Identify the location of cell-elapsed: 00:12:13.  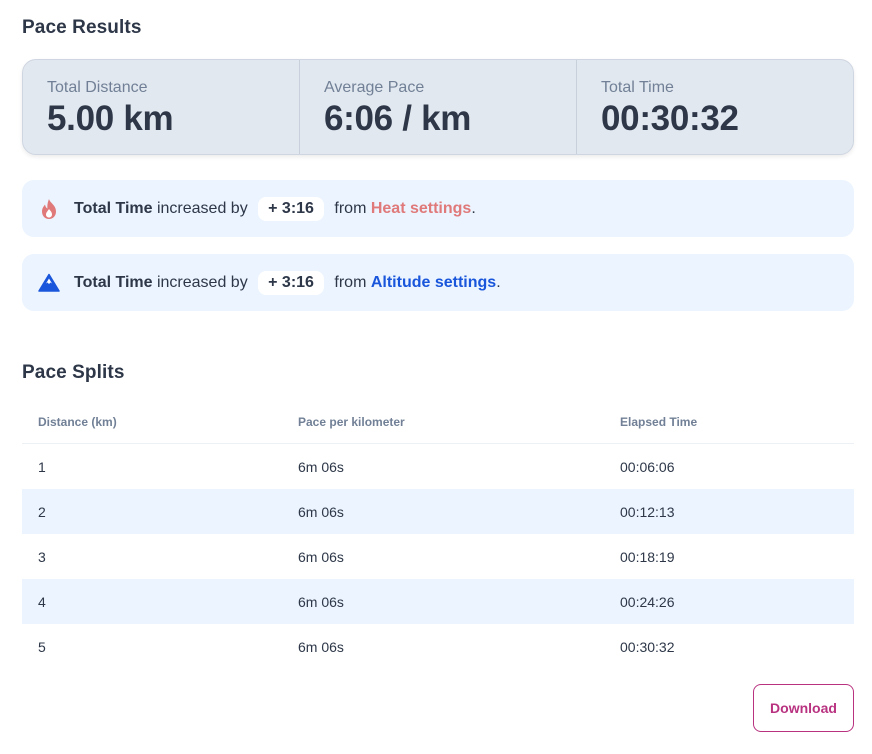
(647, 511).